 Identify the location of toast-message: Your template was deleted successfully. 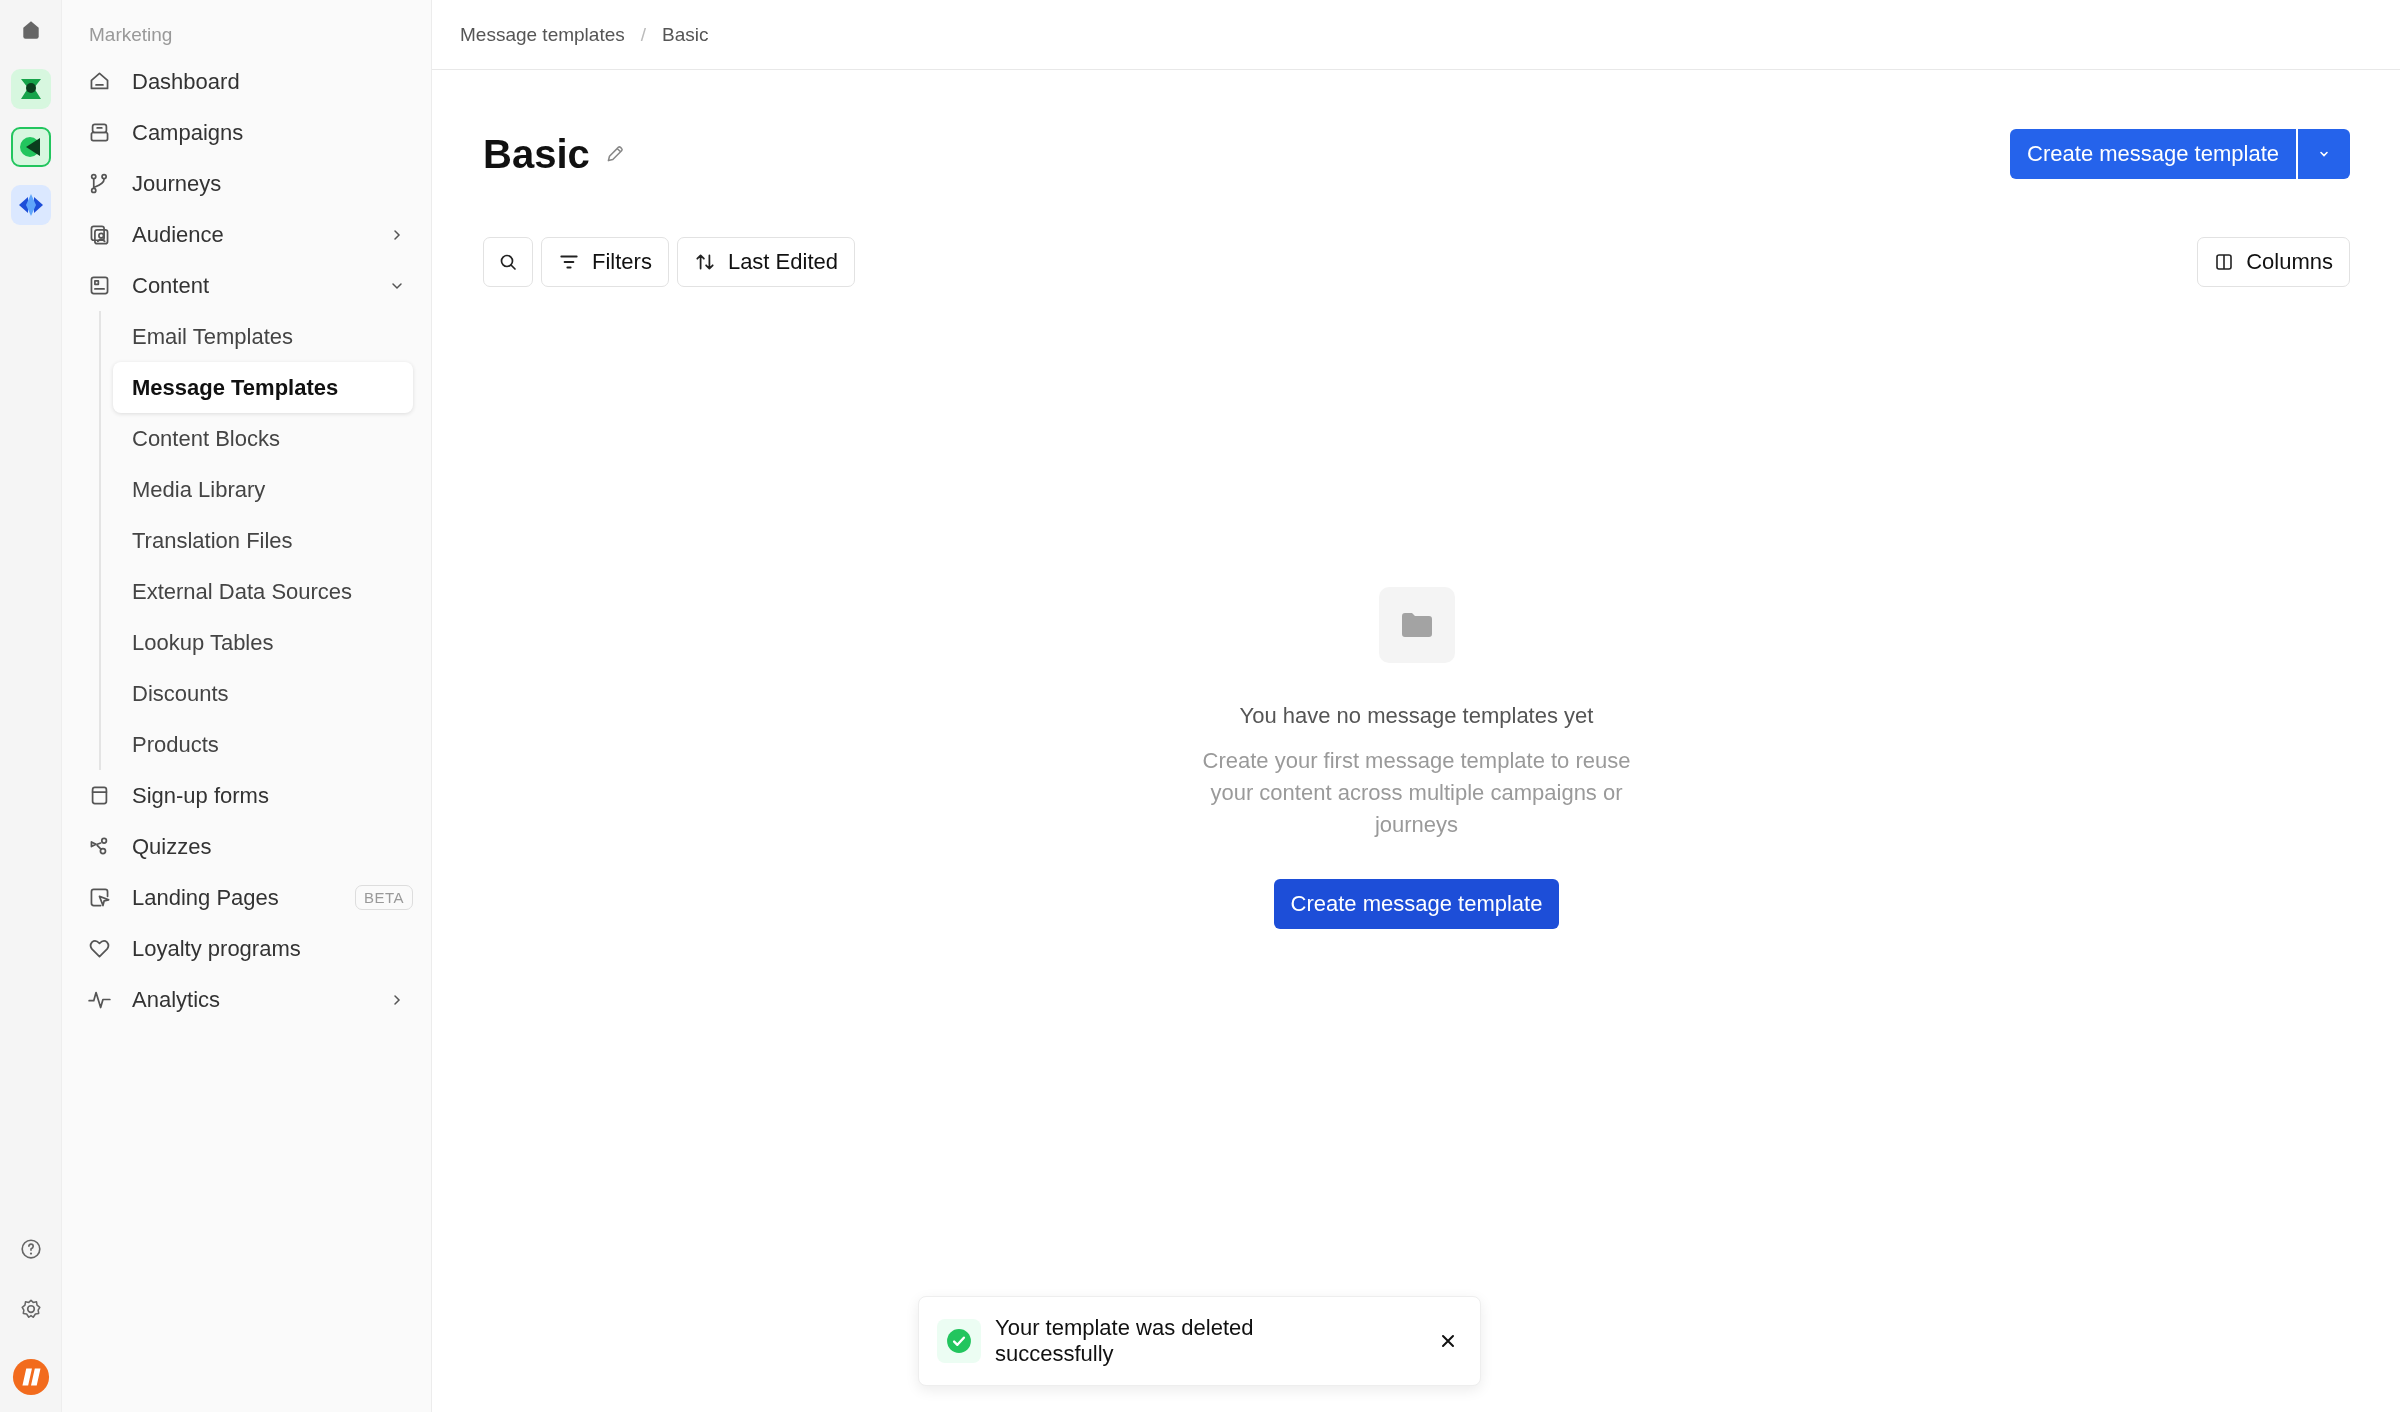
(1125, 1341).